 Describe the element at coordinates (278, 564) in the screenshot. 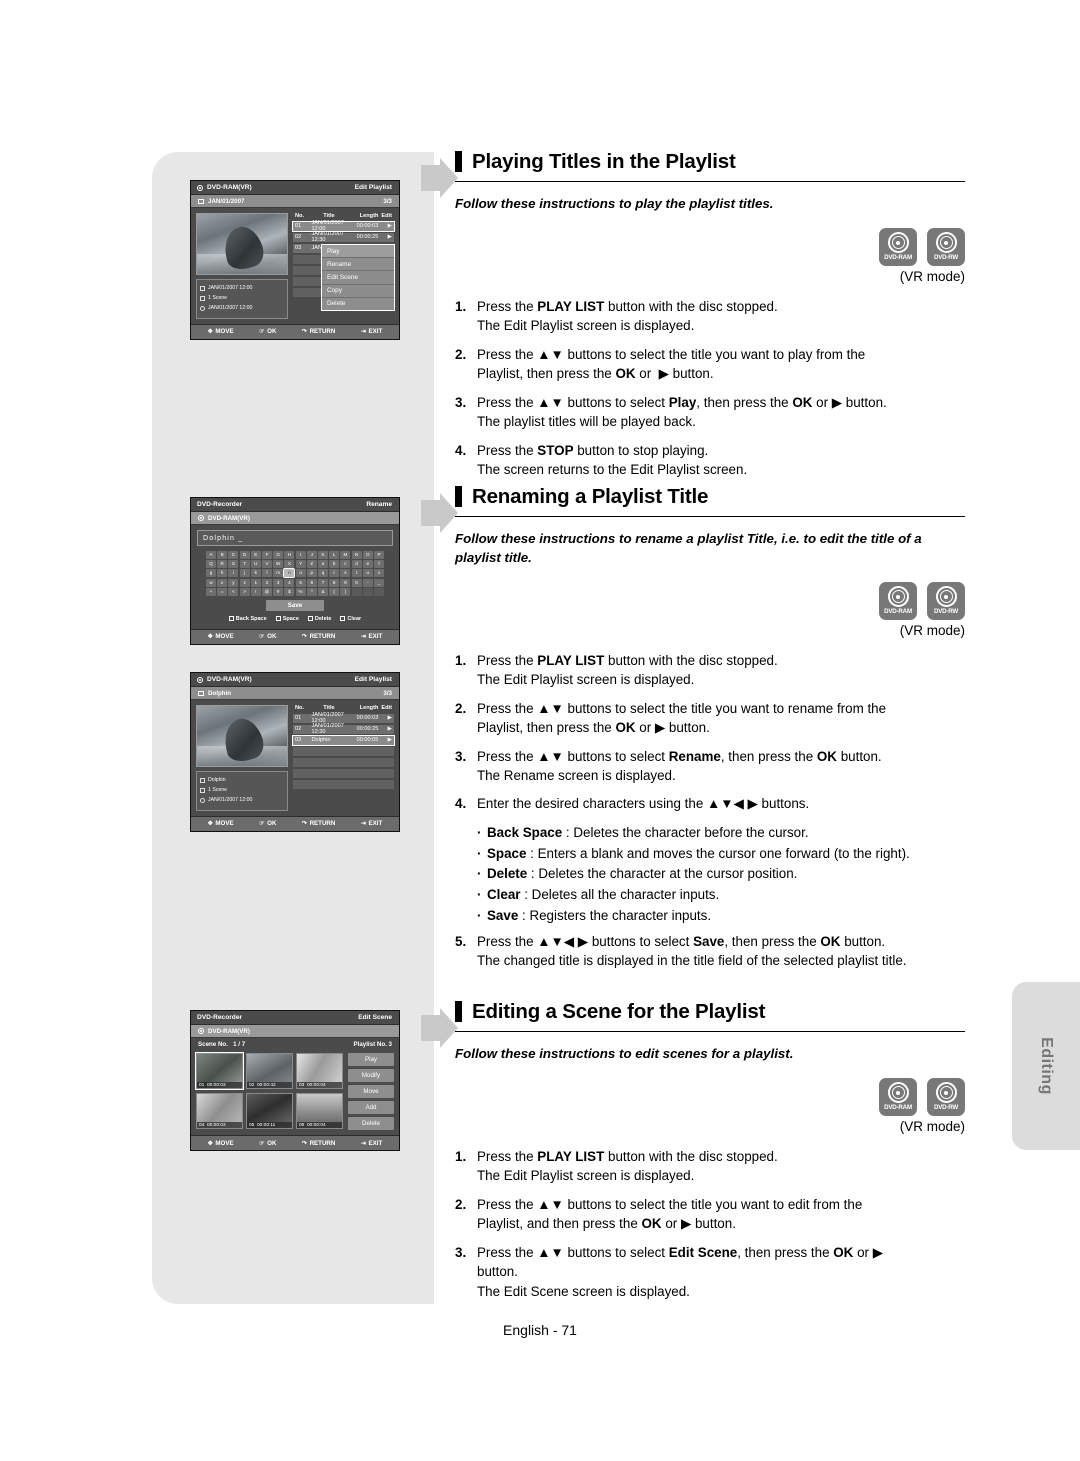

I see `key-W: W` at that location.